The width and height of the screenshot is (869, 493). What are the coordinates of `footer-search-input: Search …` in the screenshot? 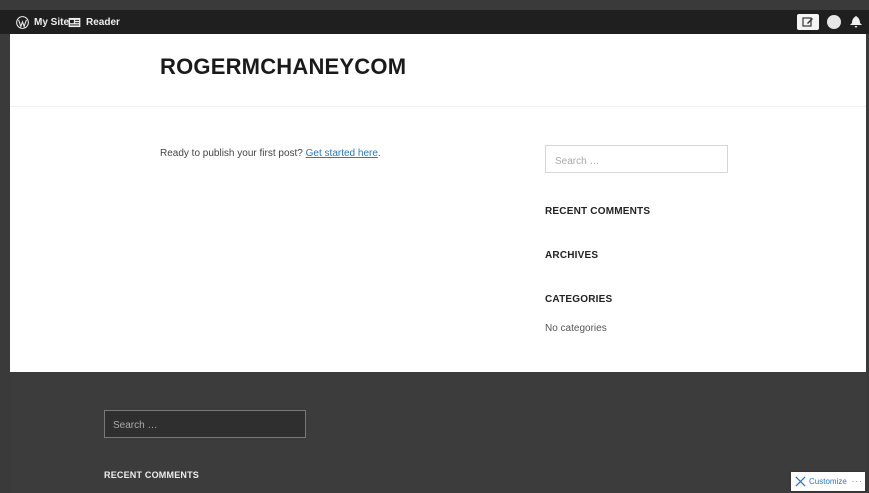 It's located at (205, 424).